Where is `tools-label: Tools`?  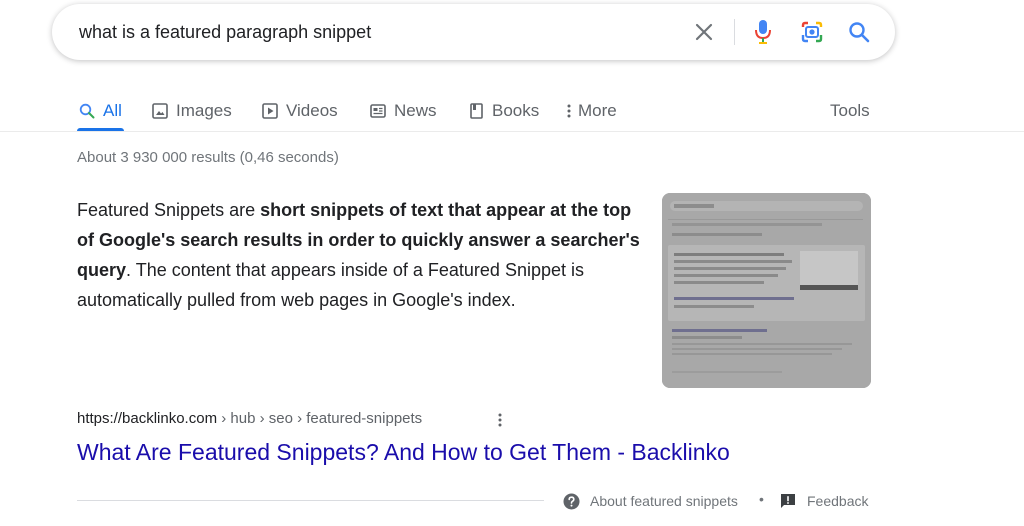 tools-label: Tools is located at coordinates (850, 110).